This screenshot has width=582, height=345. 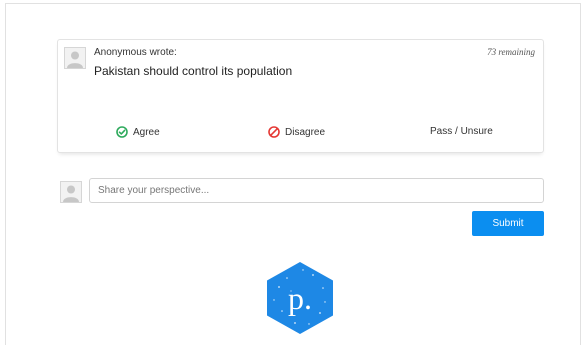 What do you see at coordinates (146, 132) in the screenshot?
I see `agree-label: Agree` at bounding box center [146, 132].